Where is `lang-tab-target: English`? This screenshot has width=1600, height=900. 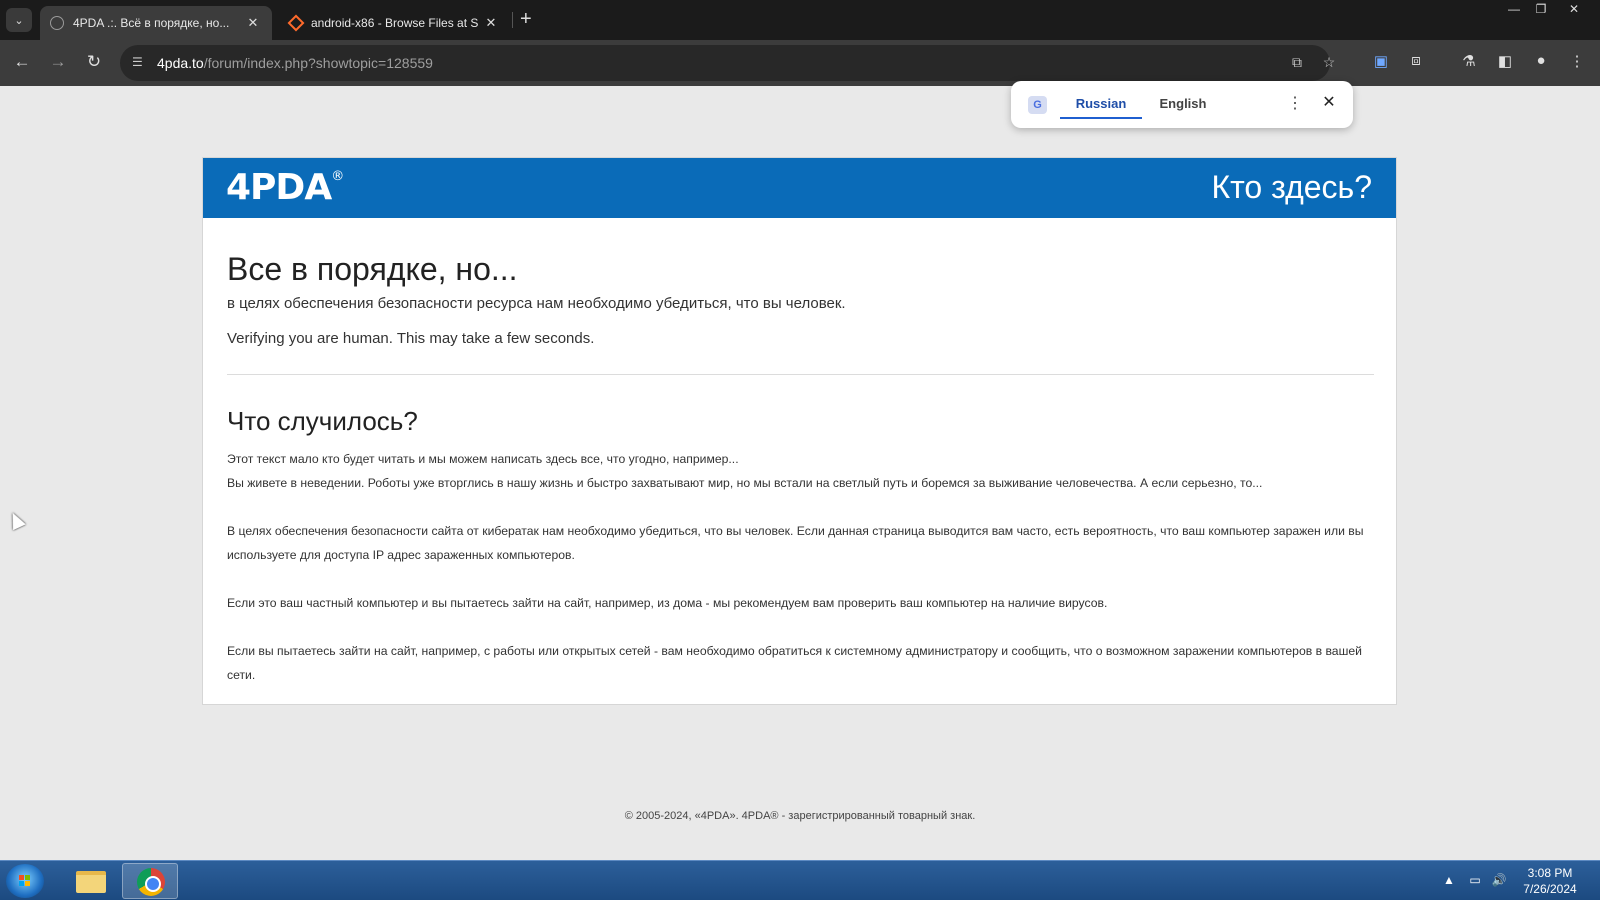 lang-tab-target: English is located at coordinates (1183, 103).